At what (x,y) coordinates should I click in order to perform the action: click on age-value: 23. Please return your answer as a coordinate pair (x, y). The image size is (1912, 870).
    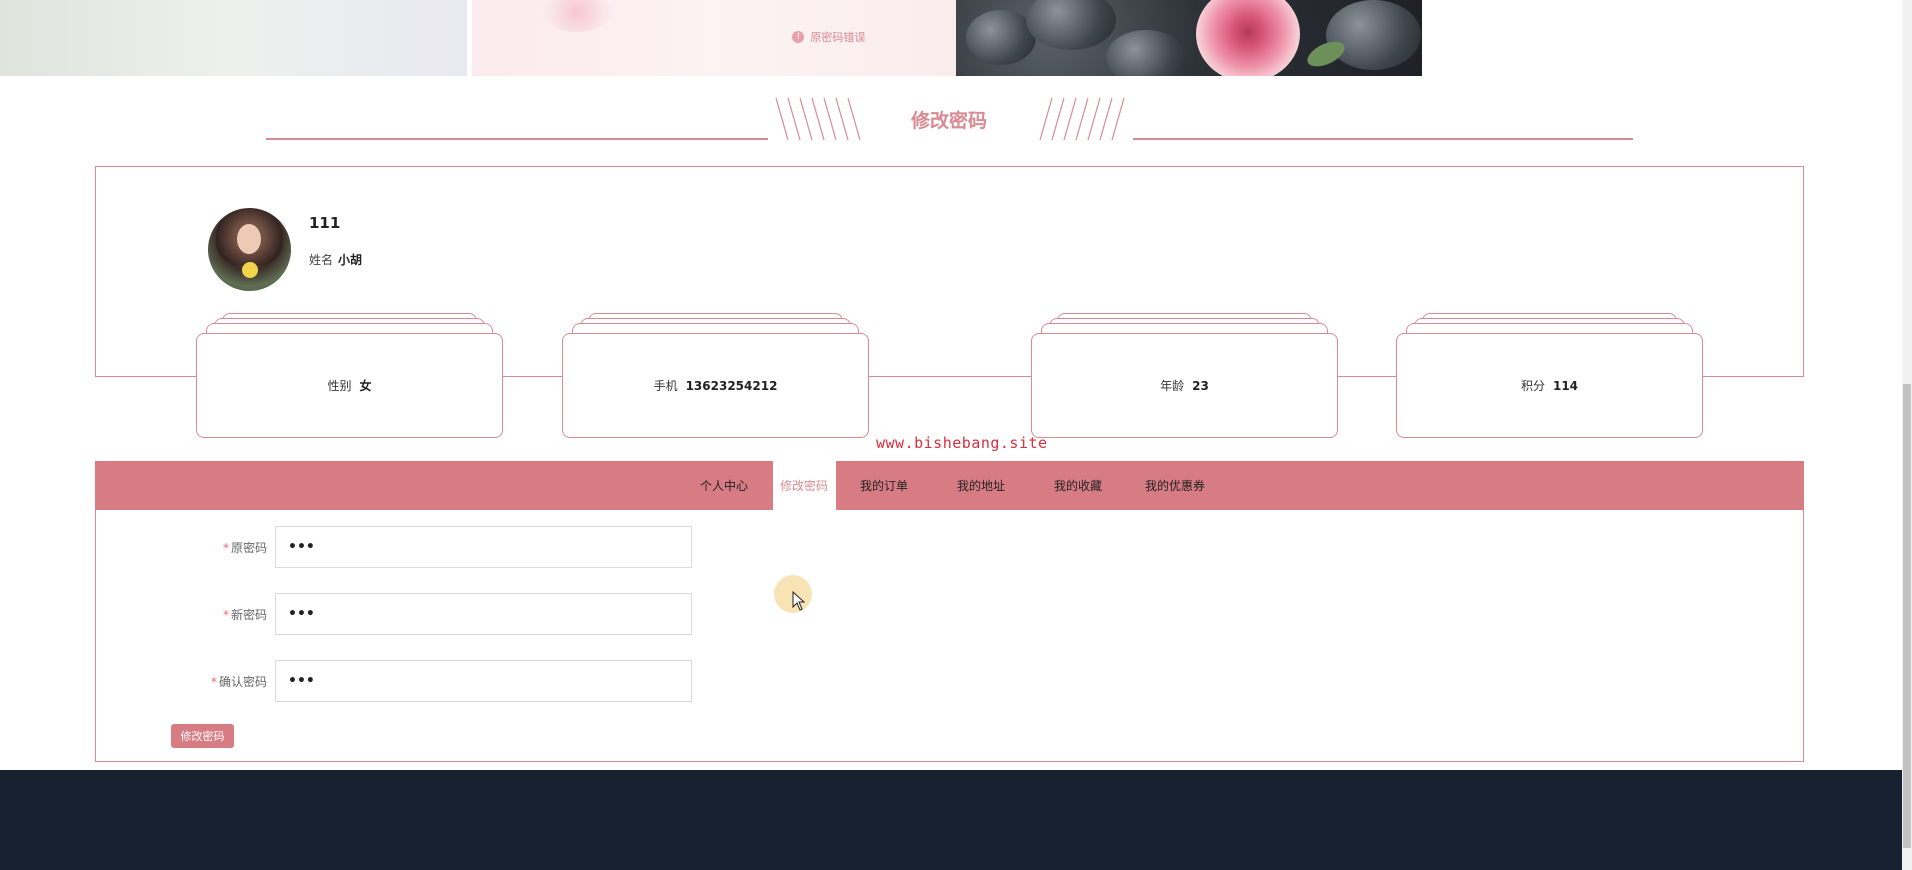
    Looking at the image, I should click on (1200, 385).